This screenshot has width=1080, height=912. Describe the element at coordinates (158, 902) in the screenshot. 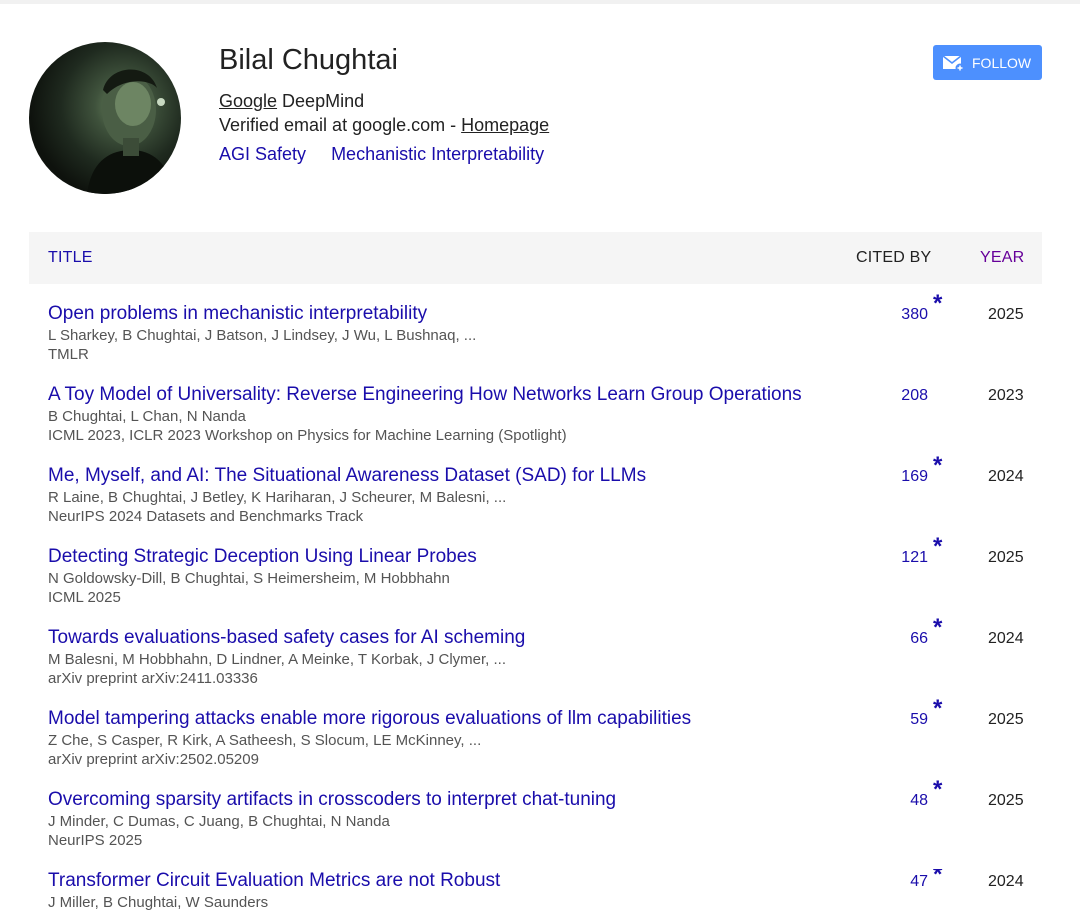

I see `paper-authors: J Miller, B Chughtai, W Saunders` at that location.